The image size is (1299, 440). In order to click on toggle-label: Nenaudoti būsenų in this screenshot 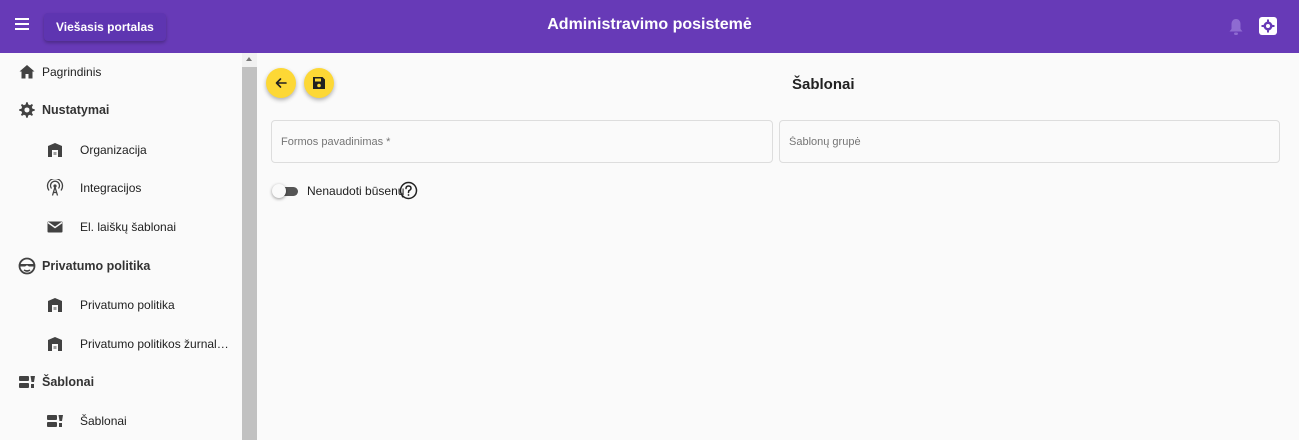, I will do `click(356, 191)`.